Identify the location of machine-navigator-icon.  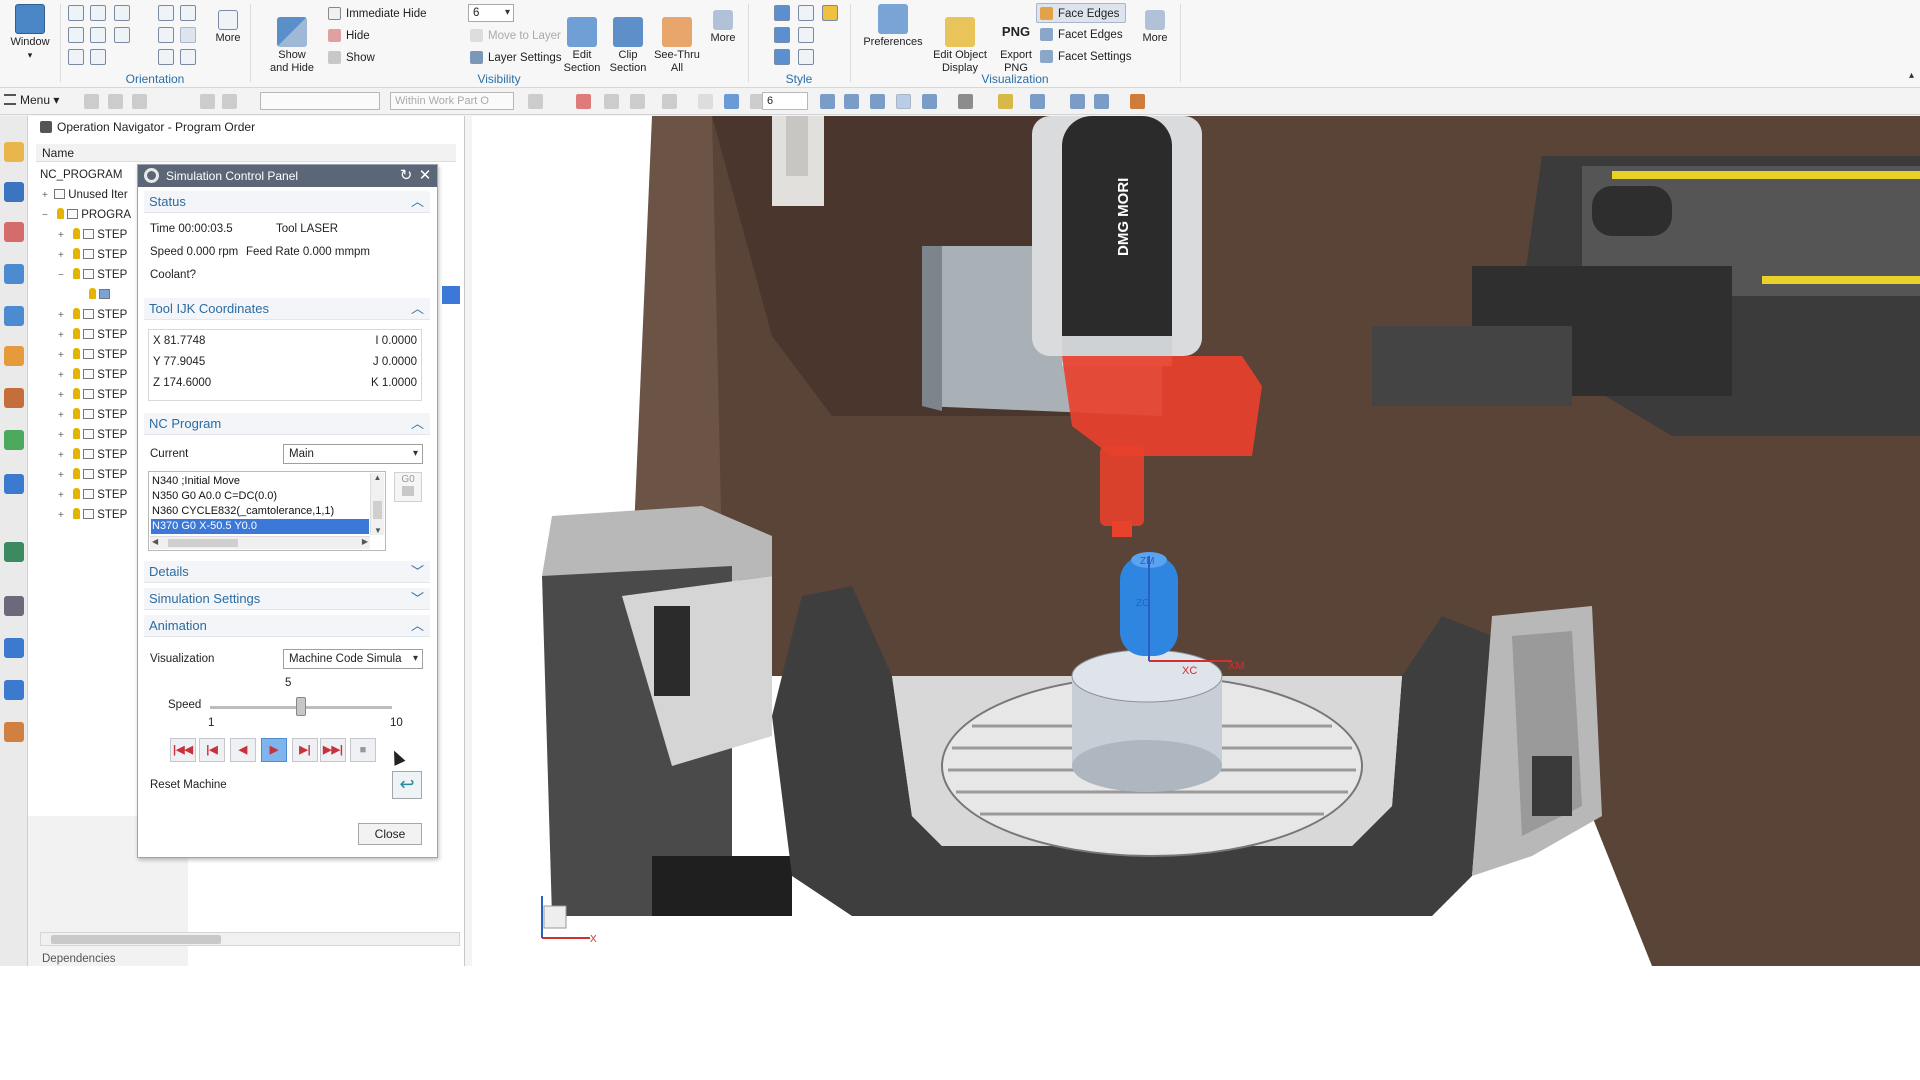
(14, 316).